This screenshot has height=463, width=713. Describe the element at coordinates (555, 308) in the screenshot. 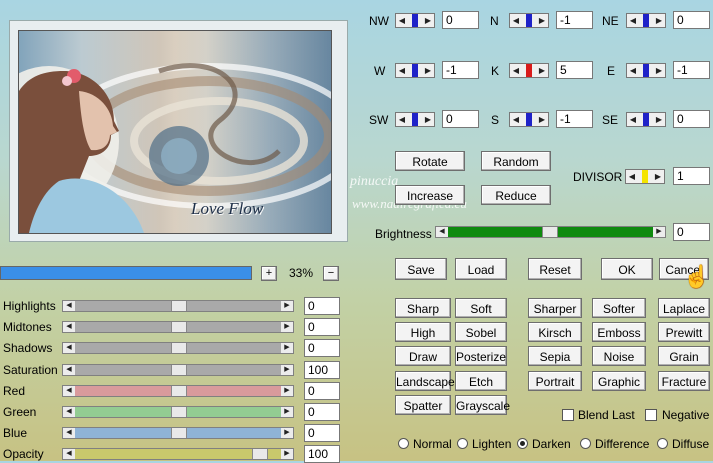

I see `preset-sharper-button: Sharper` at that location.